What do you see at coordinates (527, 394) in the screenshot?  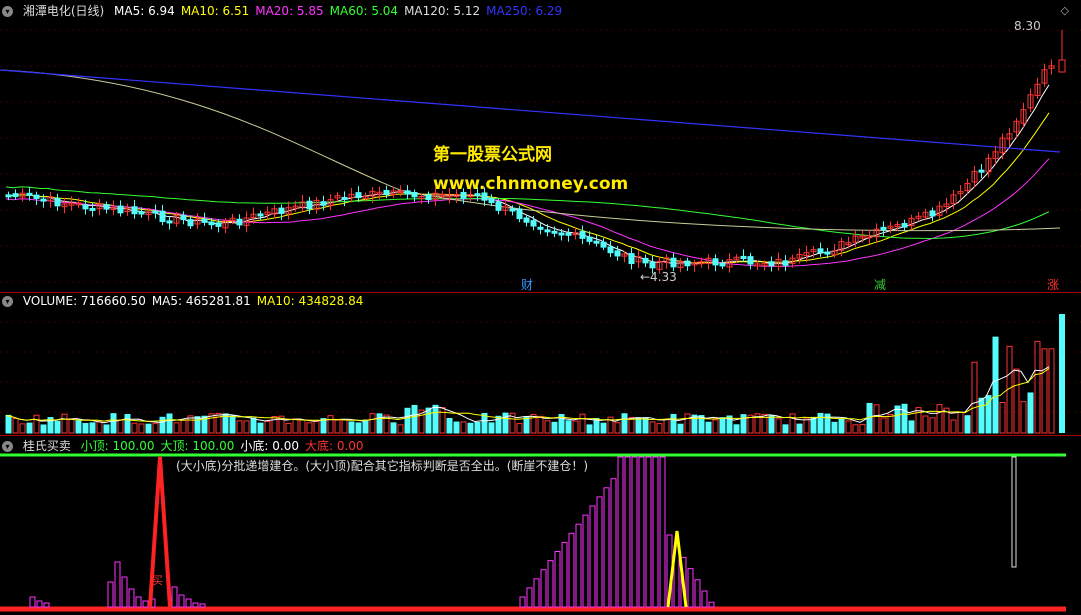 I see `vol-ma10-line` at bounding box center [527, 394].